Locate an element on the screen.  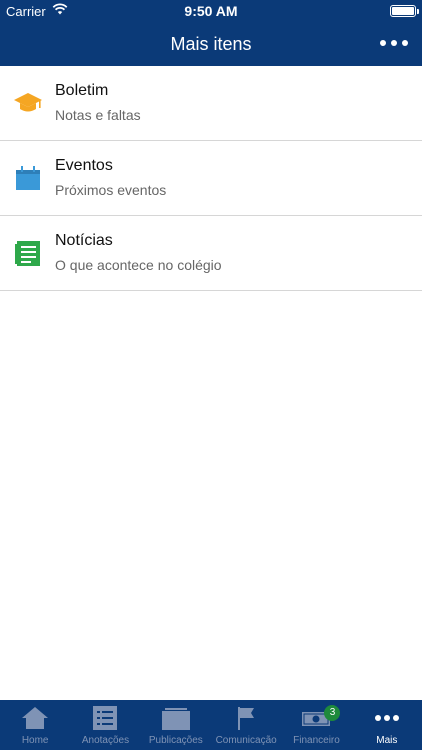
tab-mais: Mais is located at coordinates (387, 725).